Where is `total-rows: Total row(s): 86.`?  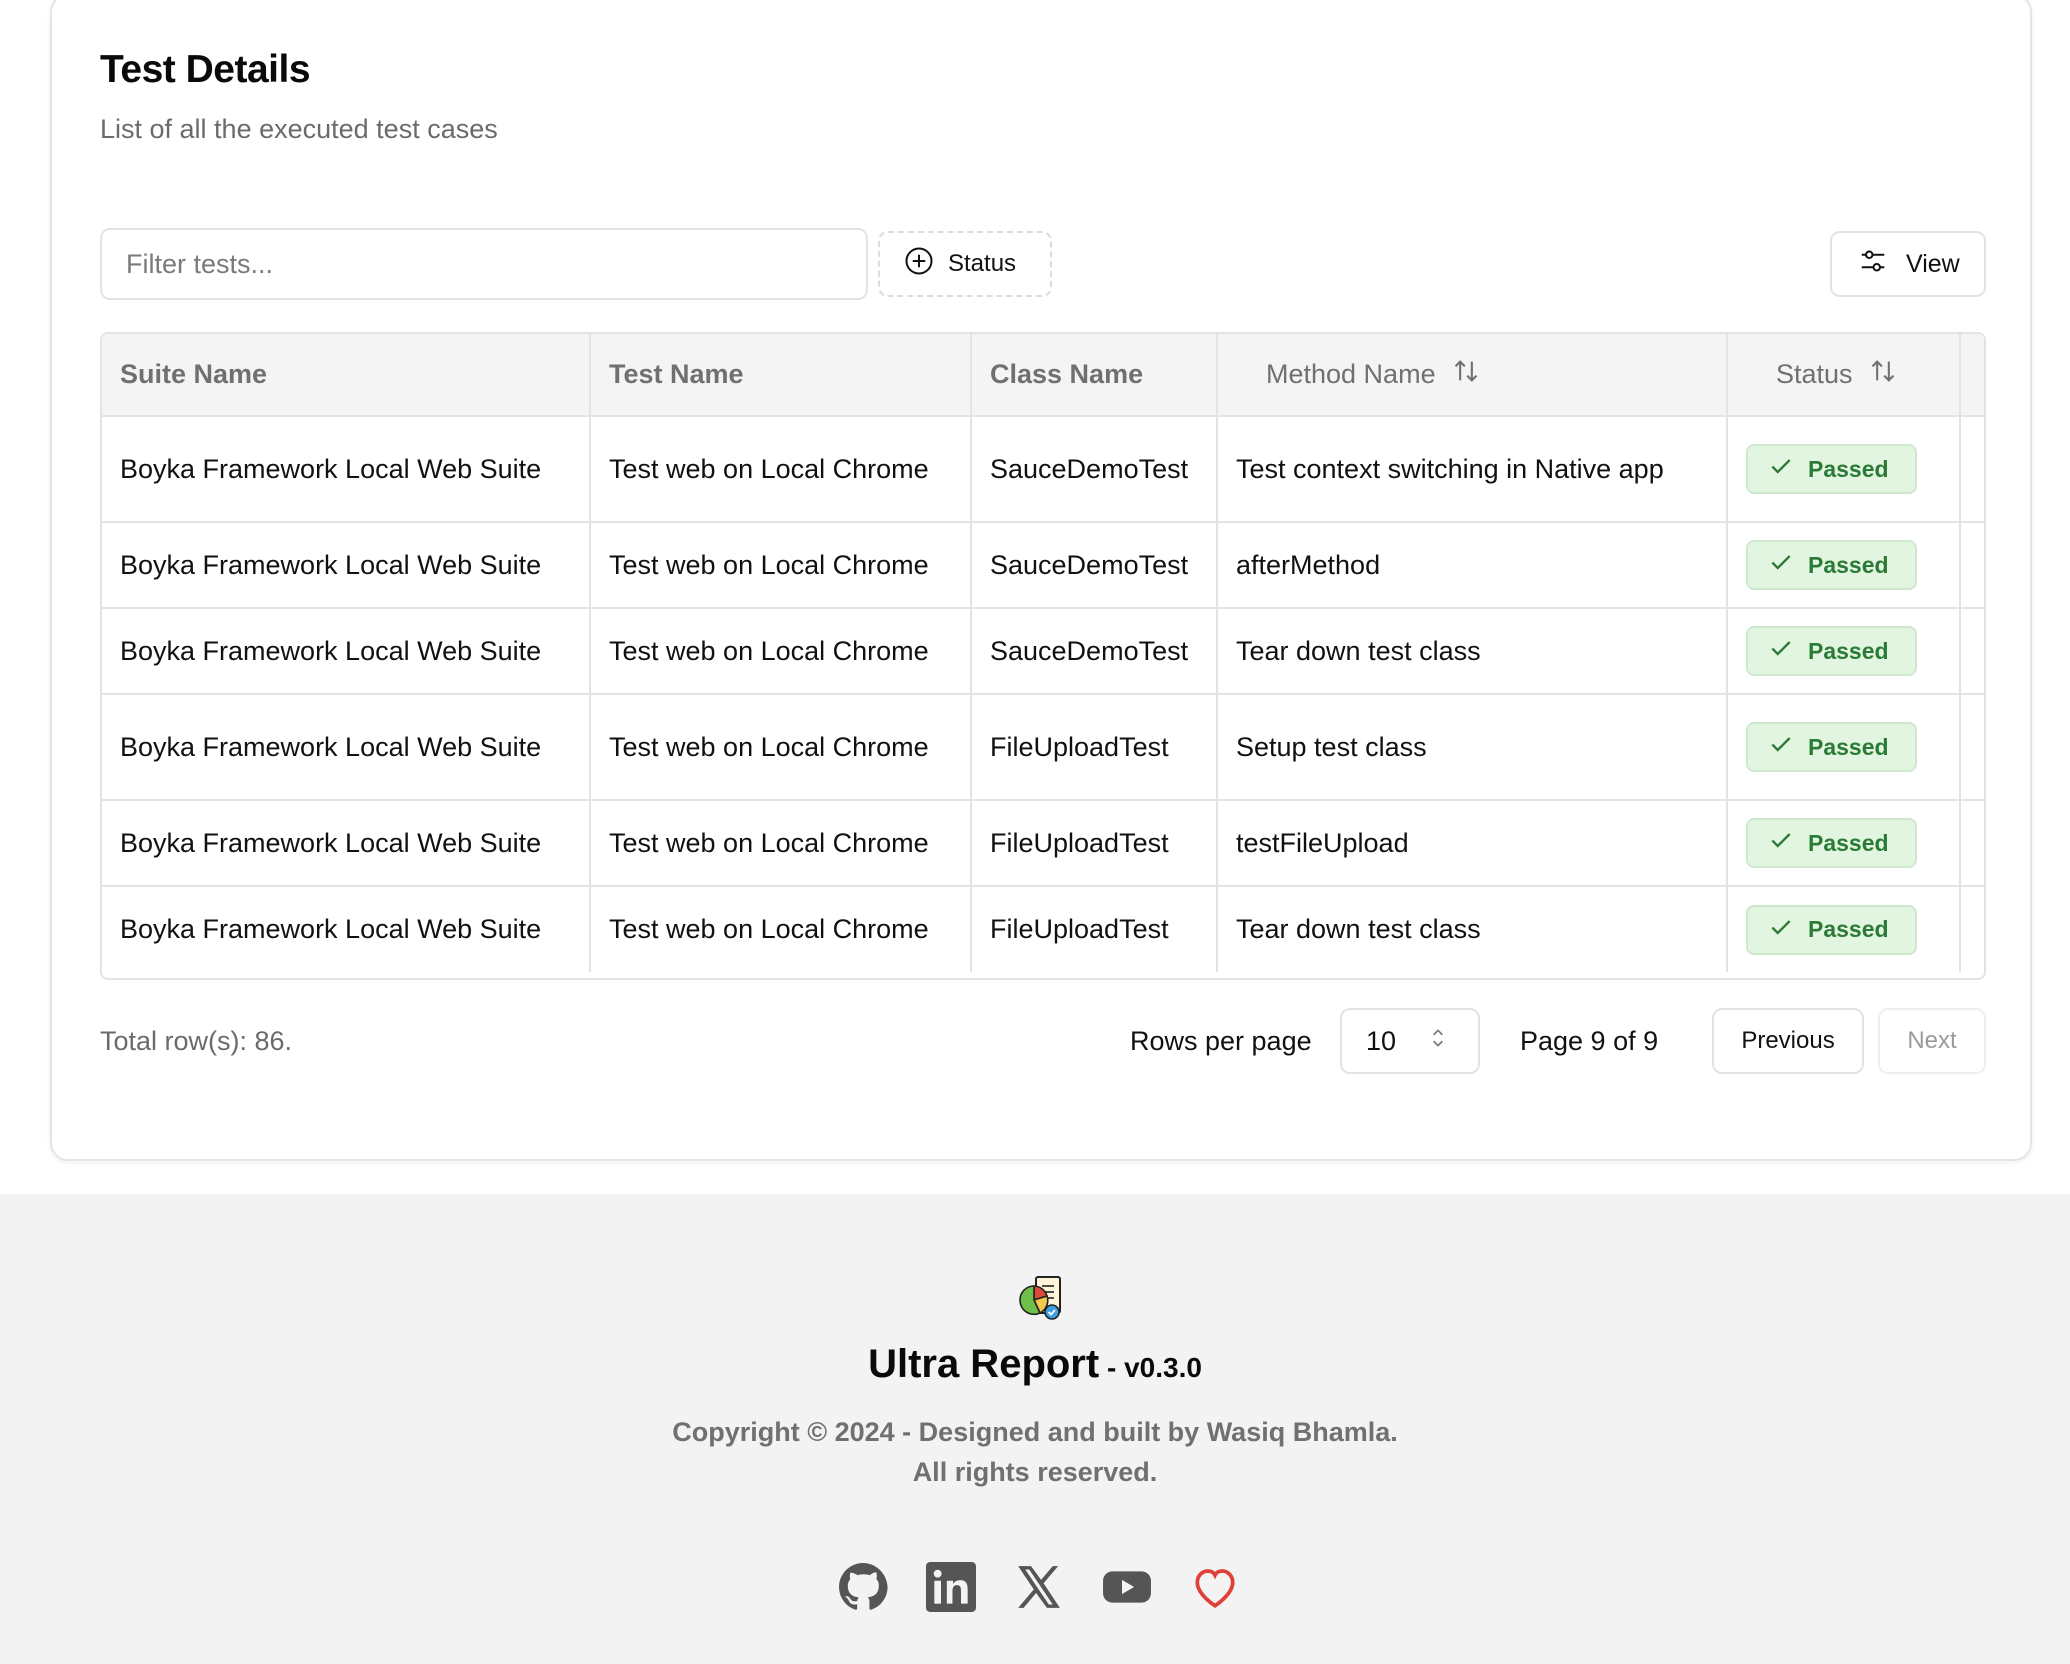
total-rows: Total row(s): 86. is located at coordinates (196, 1041).